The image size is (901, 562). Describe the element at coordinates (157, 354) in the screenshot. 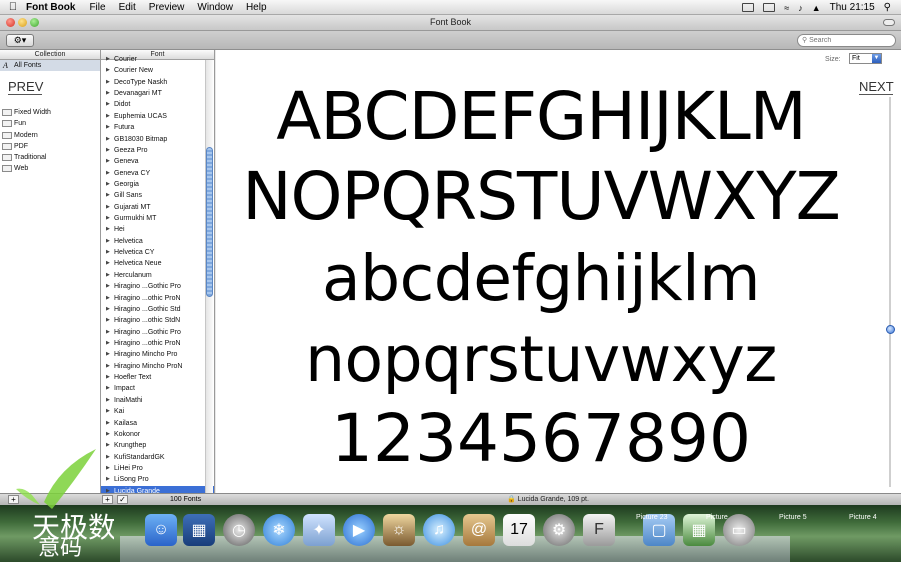

I see `font-list-item: ▶ Hiragino Mincho Pro` at that location.